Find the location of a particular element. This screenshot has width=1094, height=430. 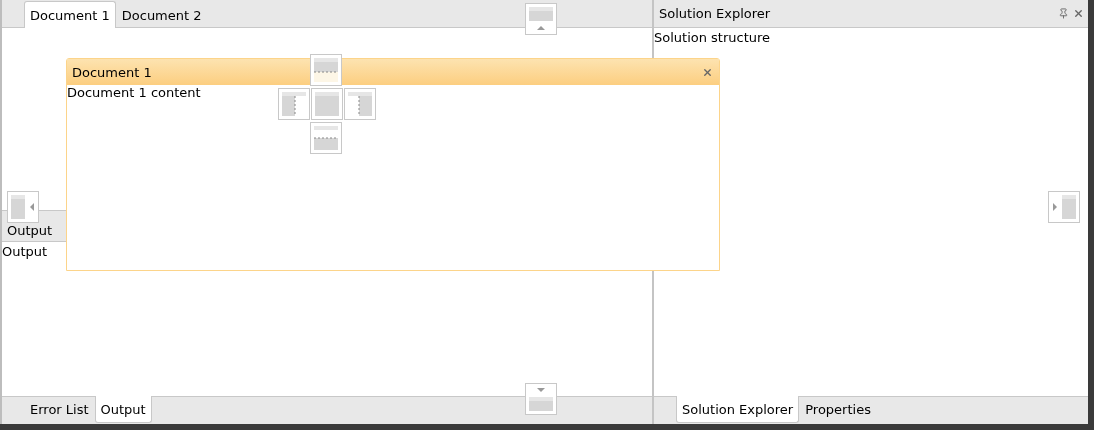

panel-content: Solution structure is located at coordinates (712, 37).